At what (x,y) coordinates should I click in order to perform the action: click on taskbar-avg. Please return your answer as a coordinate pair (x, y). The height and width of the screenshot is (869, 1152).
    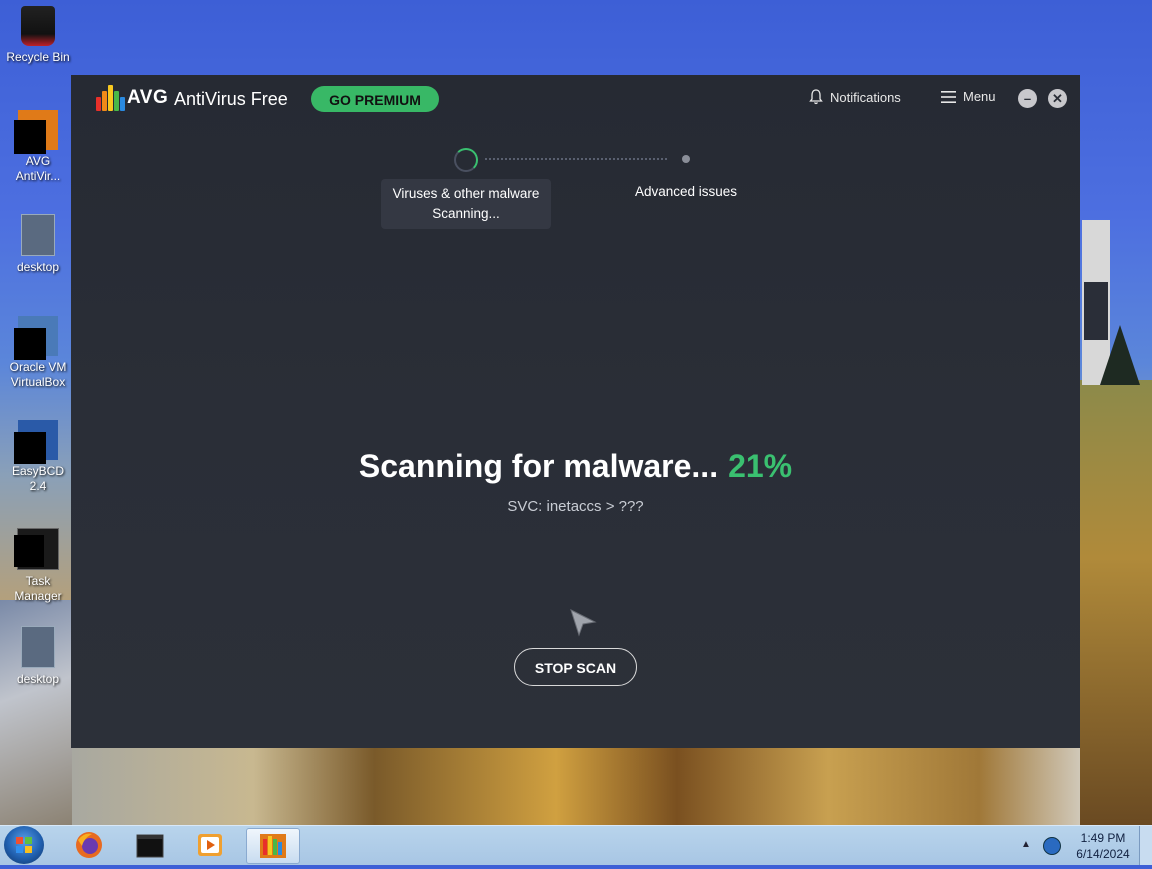
    Looking at the image, I should click on (273, 846).